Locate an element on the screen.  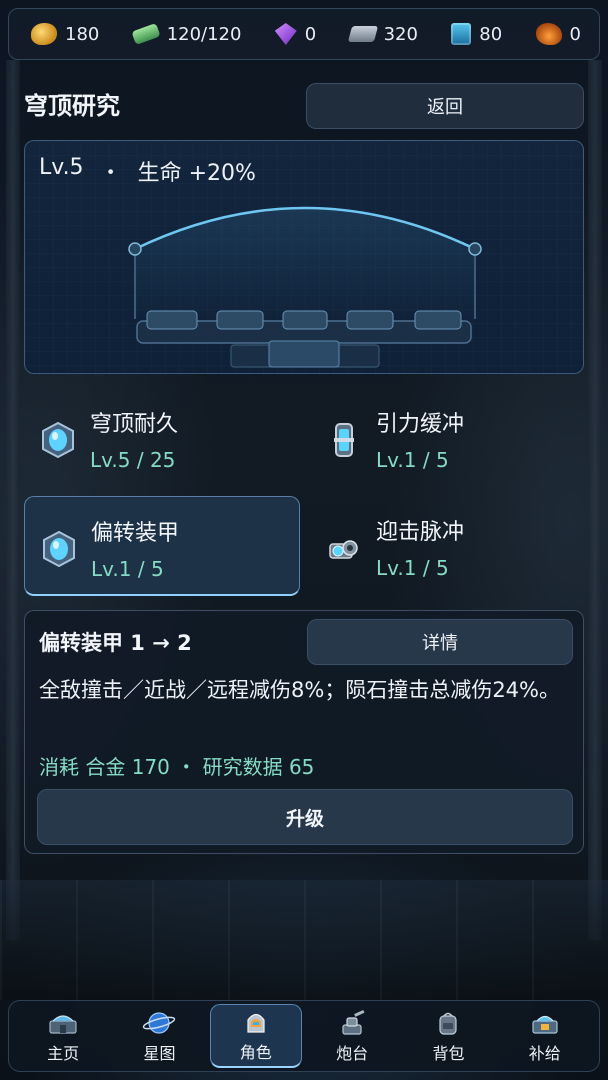
nav-label: 角色 is located at coordinates (255, 1052).